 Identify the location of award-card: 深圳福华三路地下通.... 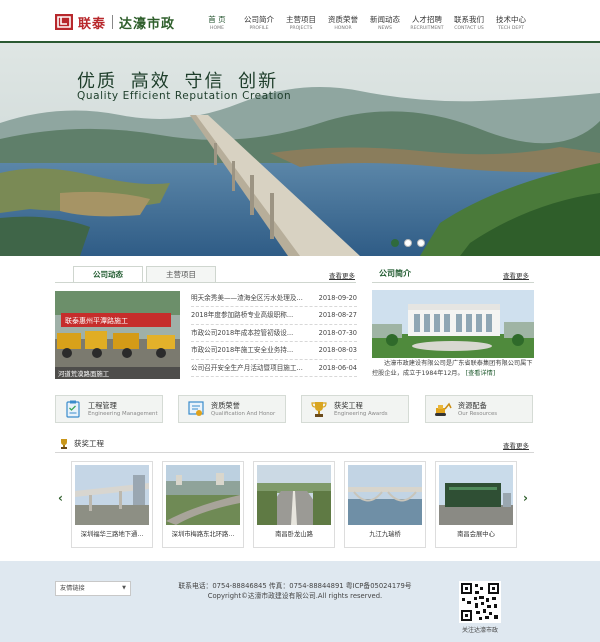
(112, 504).